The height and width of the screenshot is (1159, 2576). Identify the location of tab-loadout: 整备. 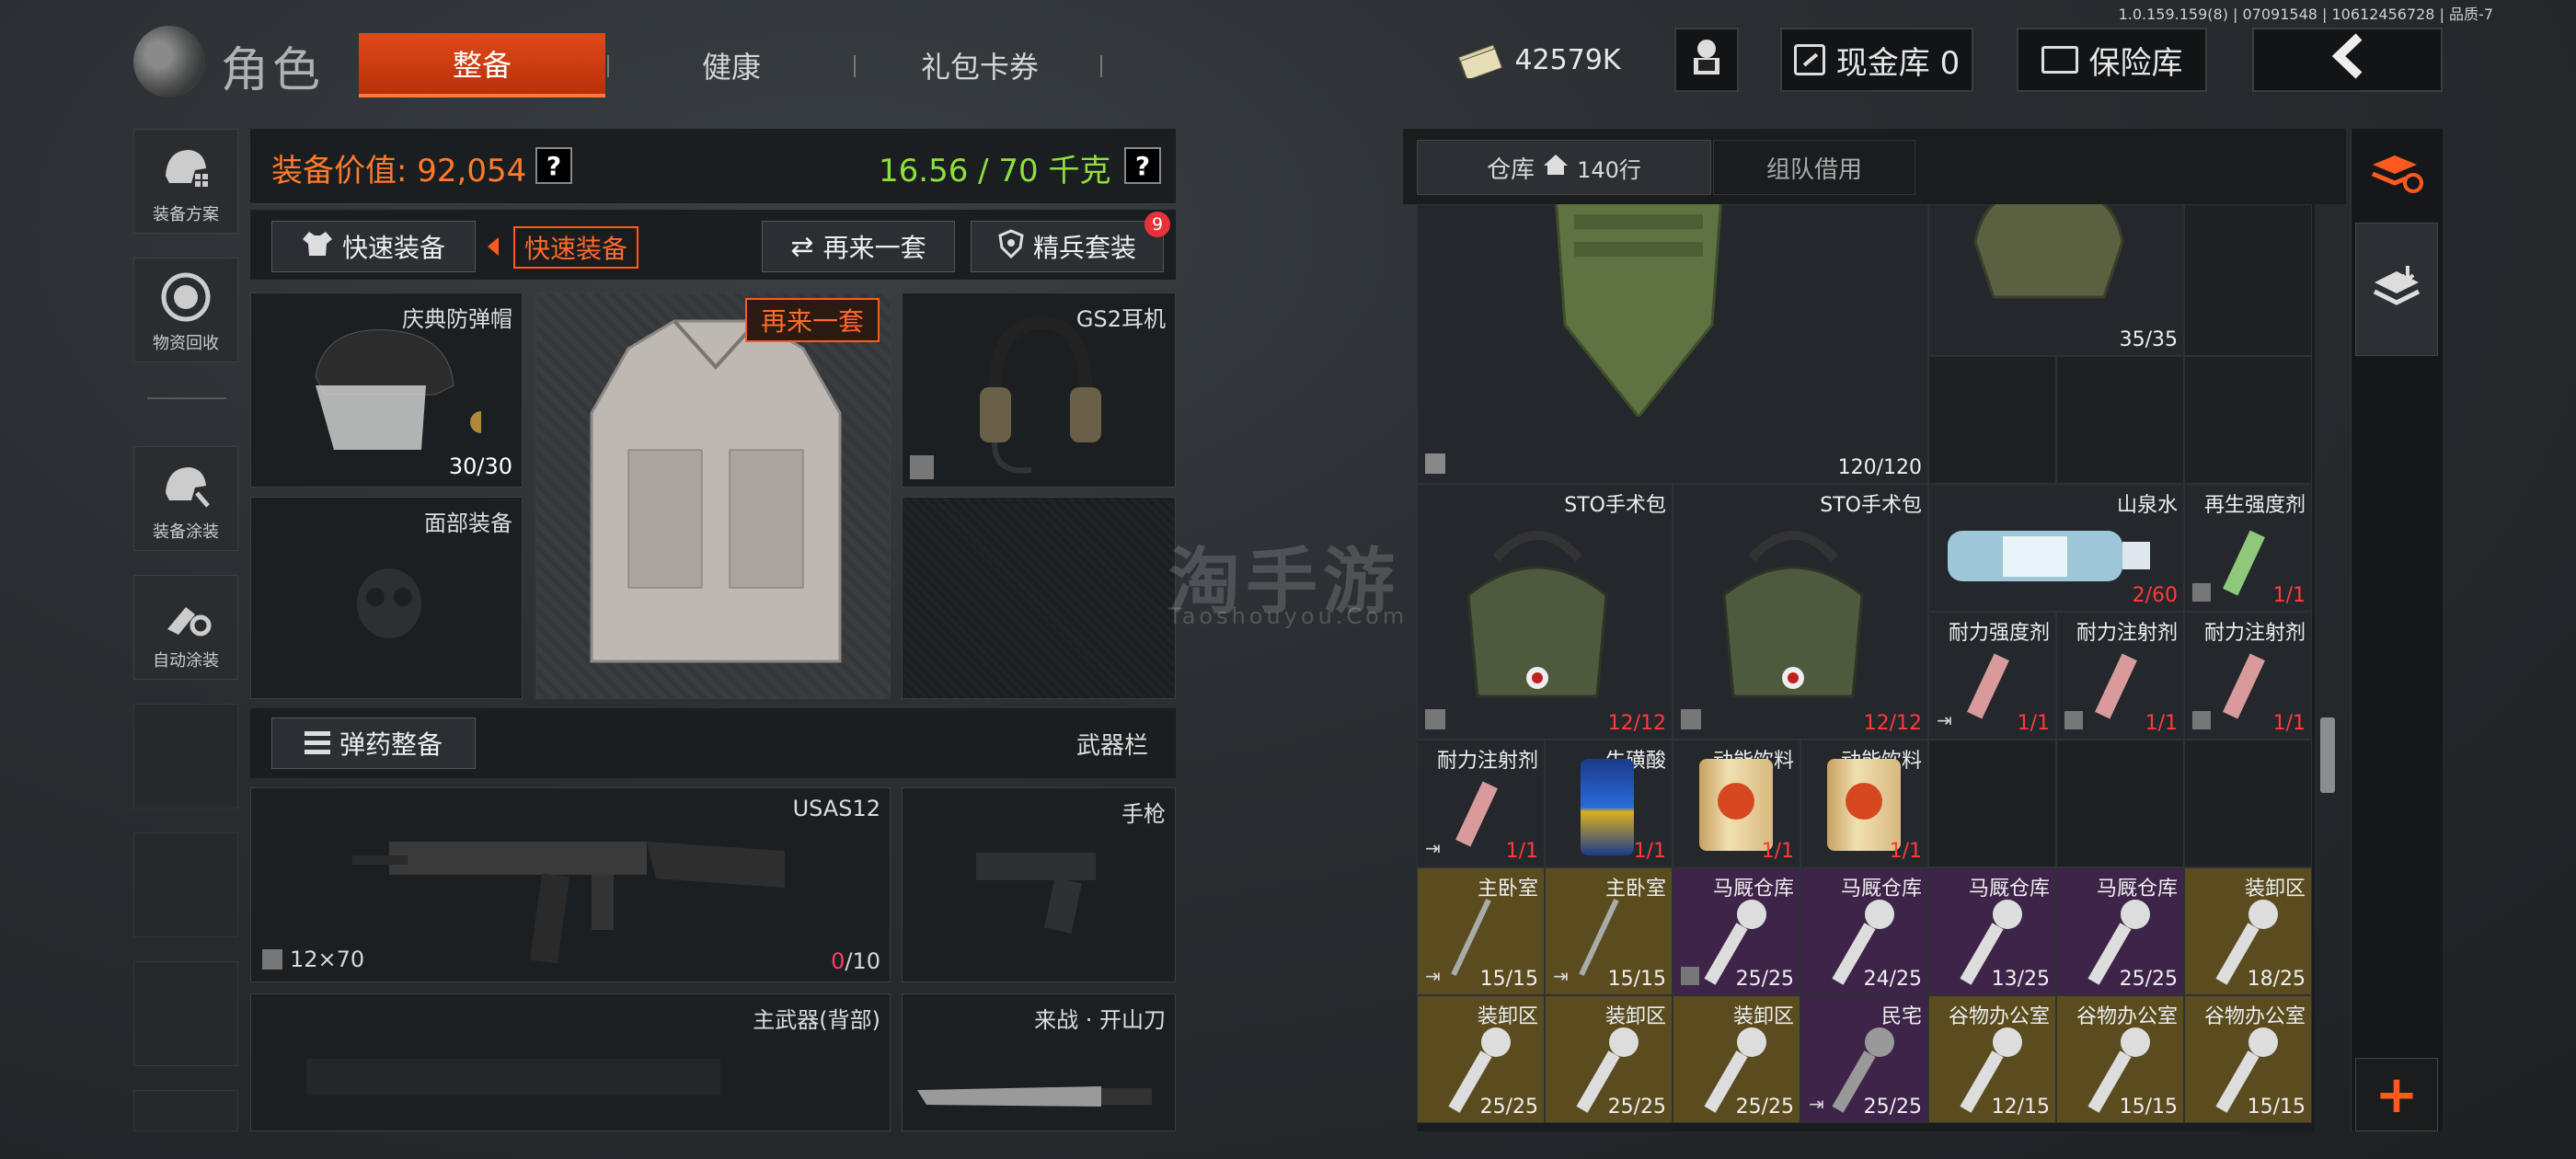
(482, 65).